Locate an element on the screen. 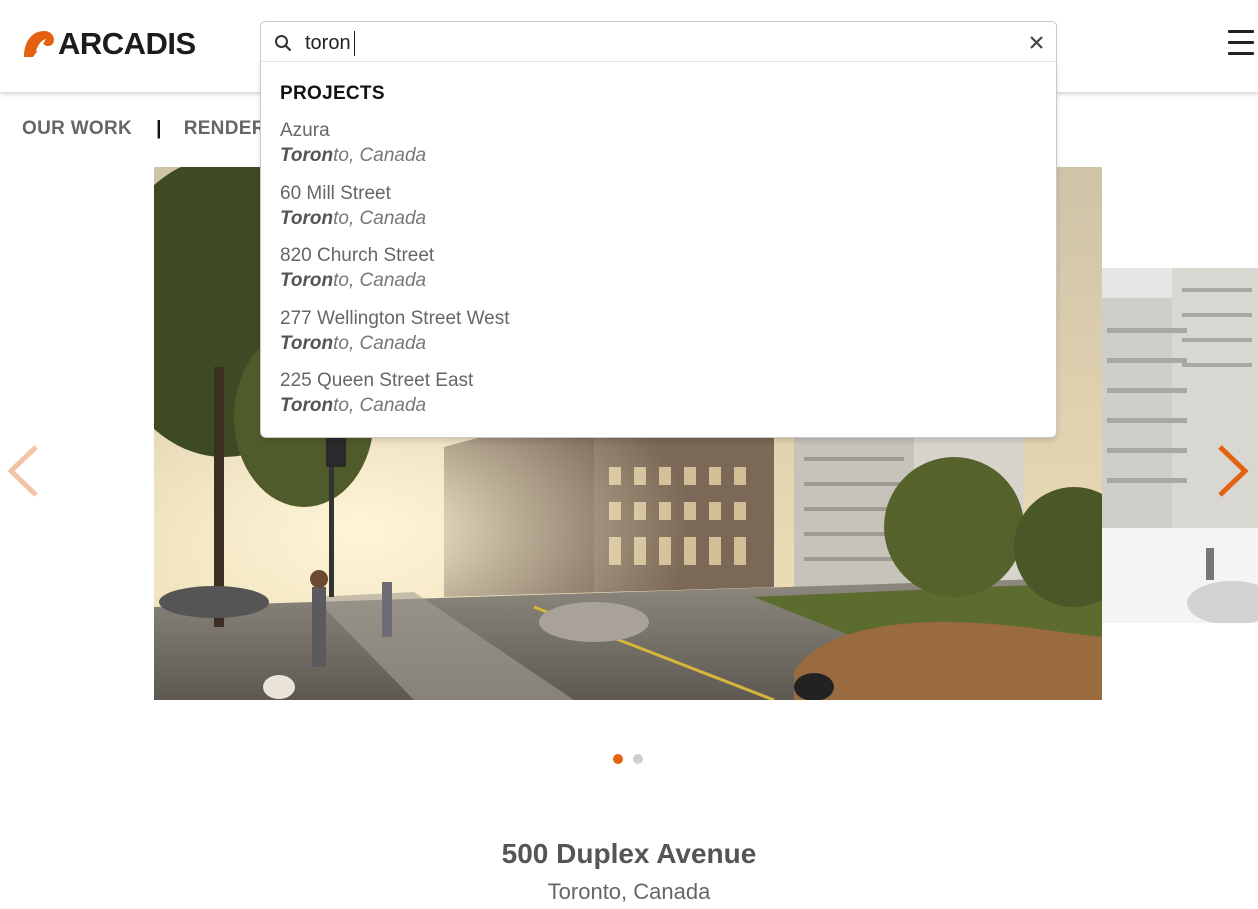 Image resolution: width=1258 pixels, height=909 pixels. search-icon is located at coordinates (283, 43).